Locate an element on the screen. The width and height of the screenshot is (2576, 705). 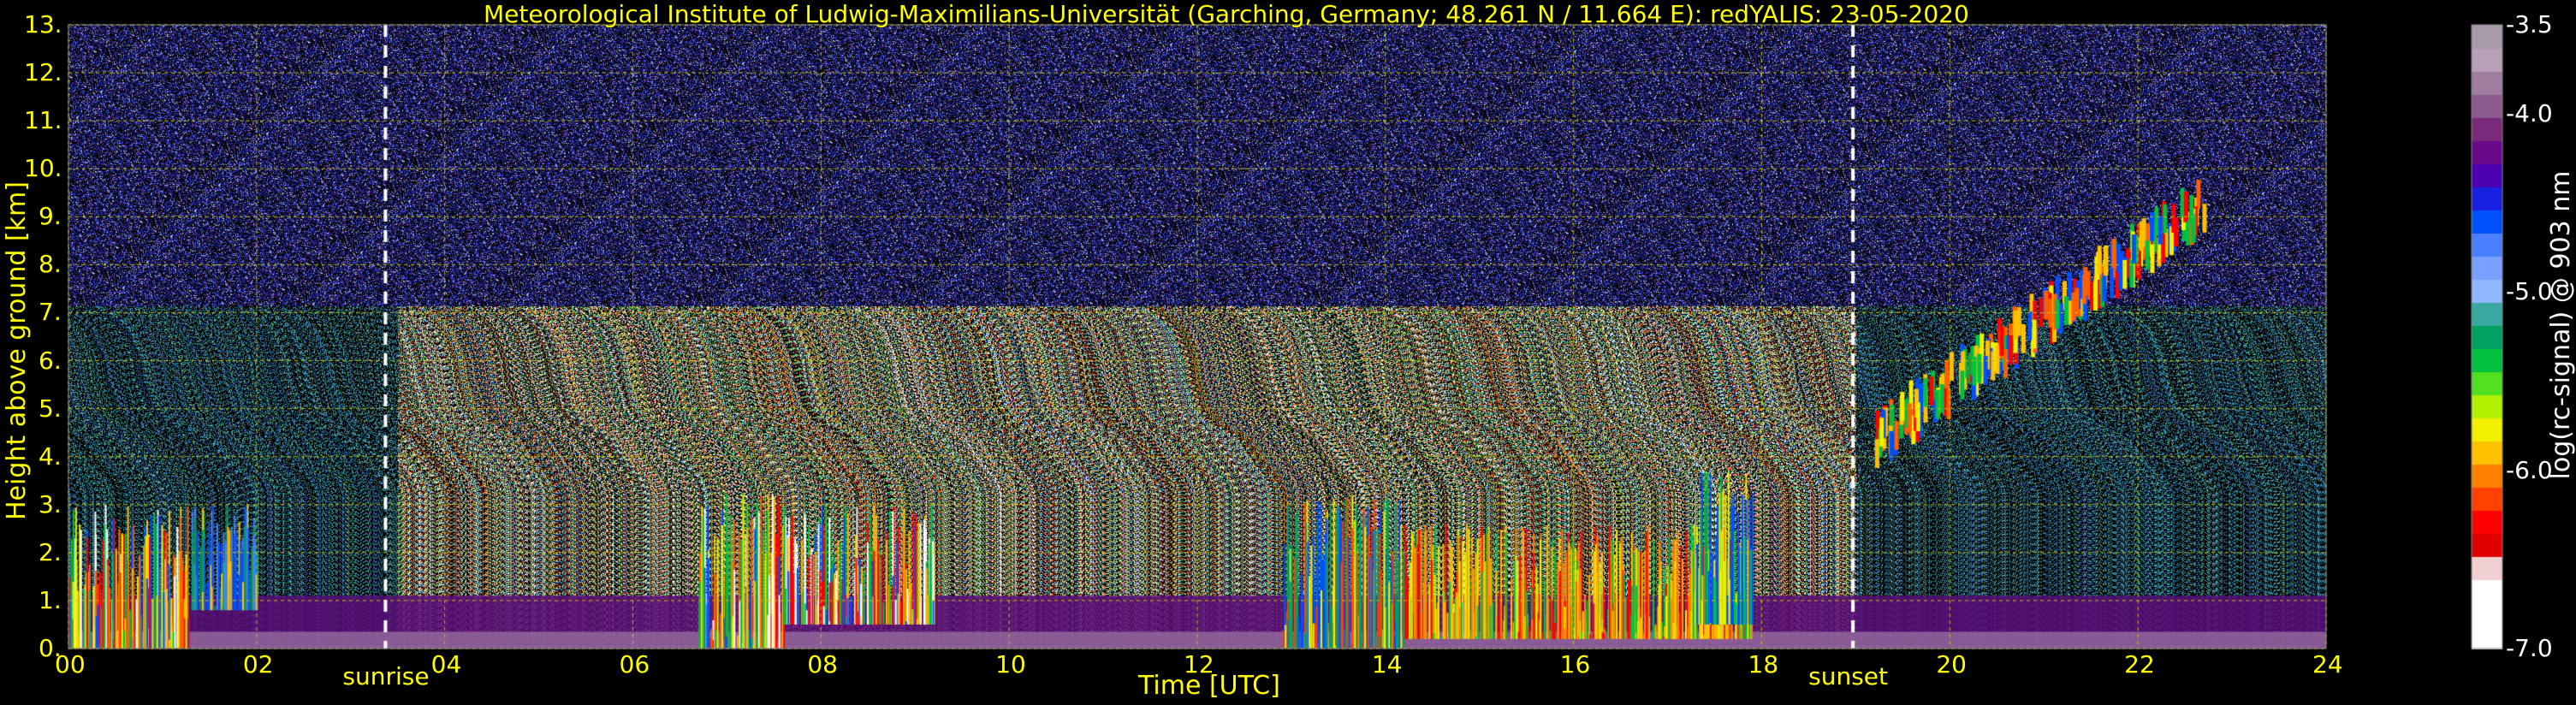
colorbar-tick-label: -3.5 is located at coordinates (2529, 24).